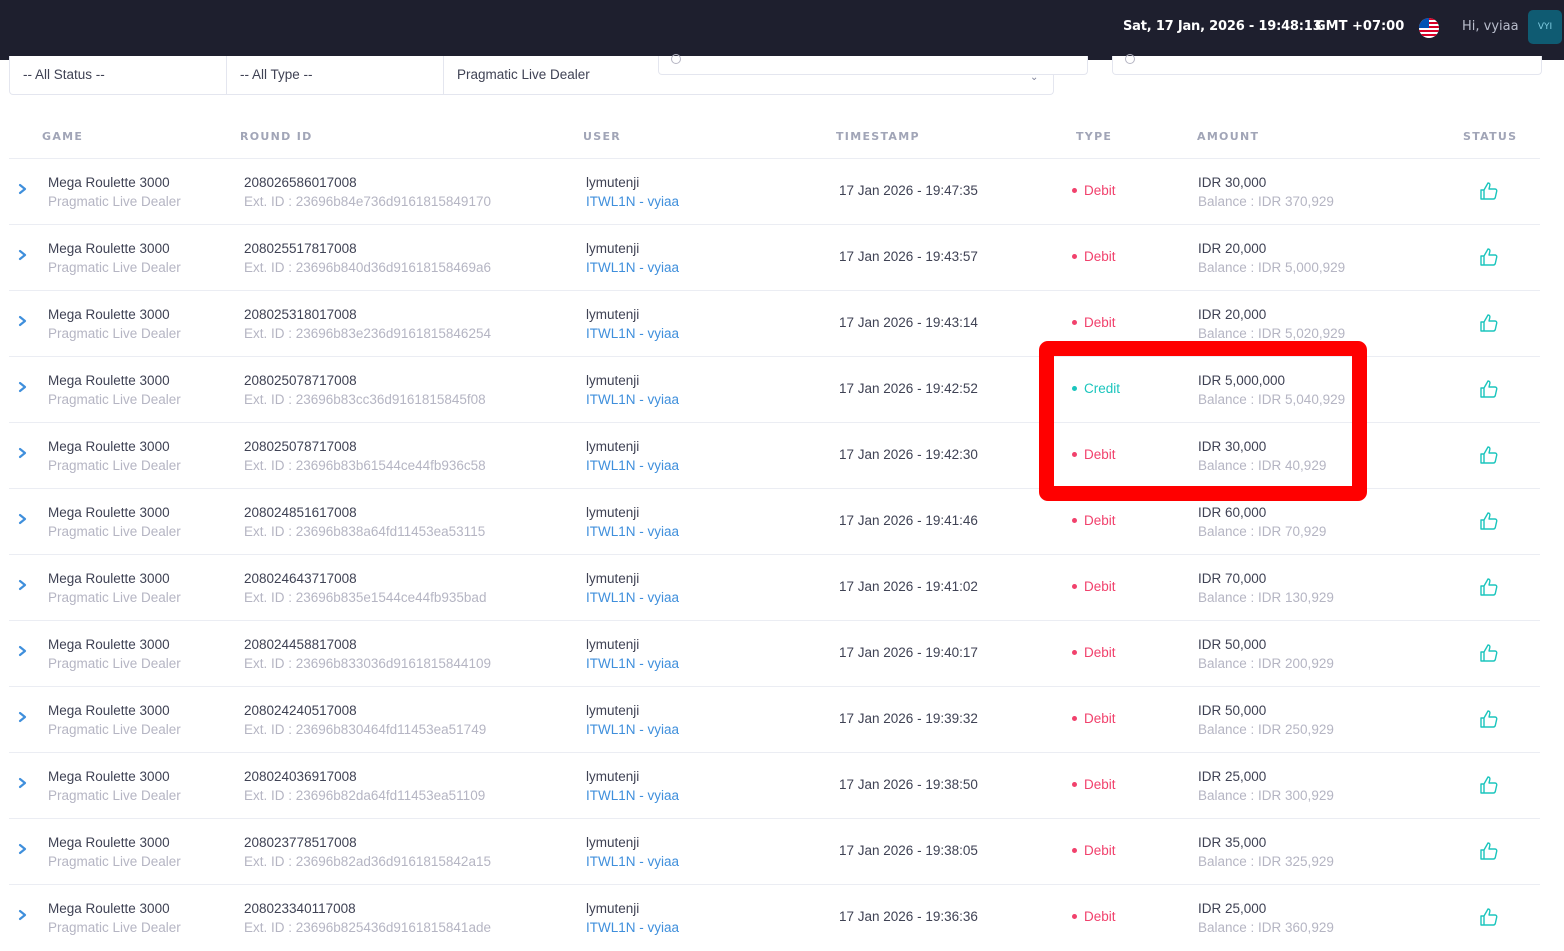 The width and height of the screenshot is (1564, 951). What do you see at coordinates (1232, 578) in the screenshot?
I see `amount: IDR 70,000` at bounding box center [1232, 578].